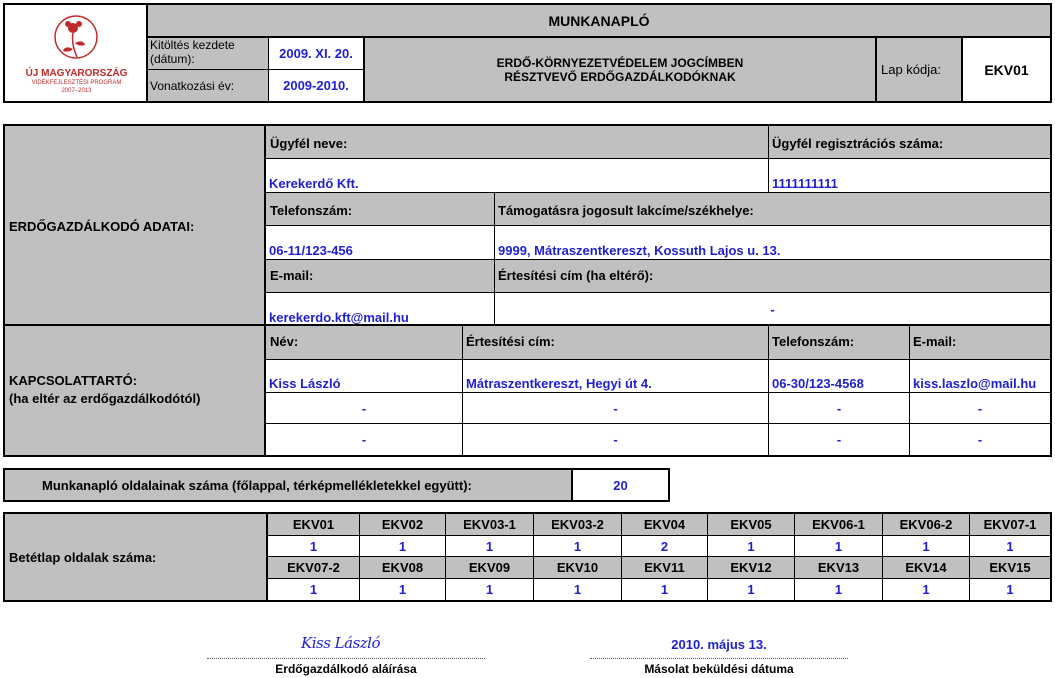  Describe the element at coordinates (980, 376) in the screenshot. I see `contact-row-1-email: kiss.laszlo@mail.hu` at that location.